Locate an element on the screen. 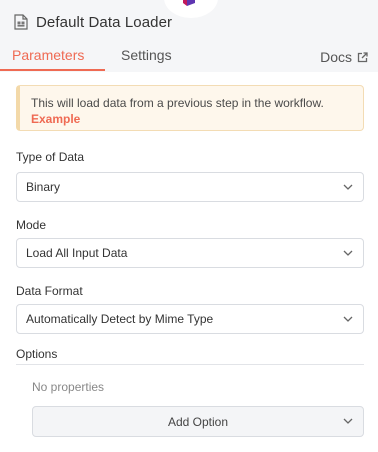 The width and height of the screenshot is (378, 452). node-title: Default Data Loader is located at coordinates (104, 22).